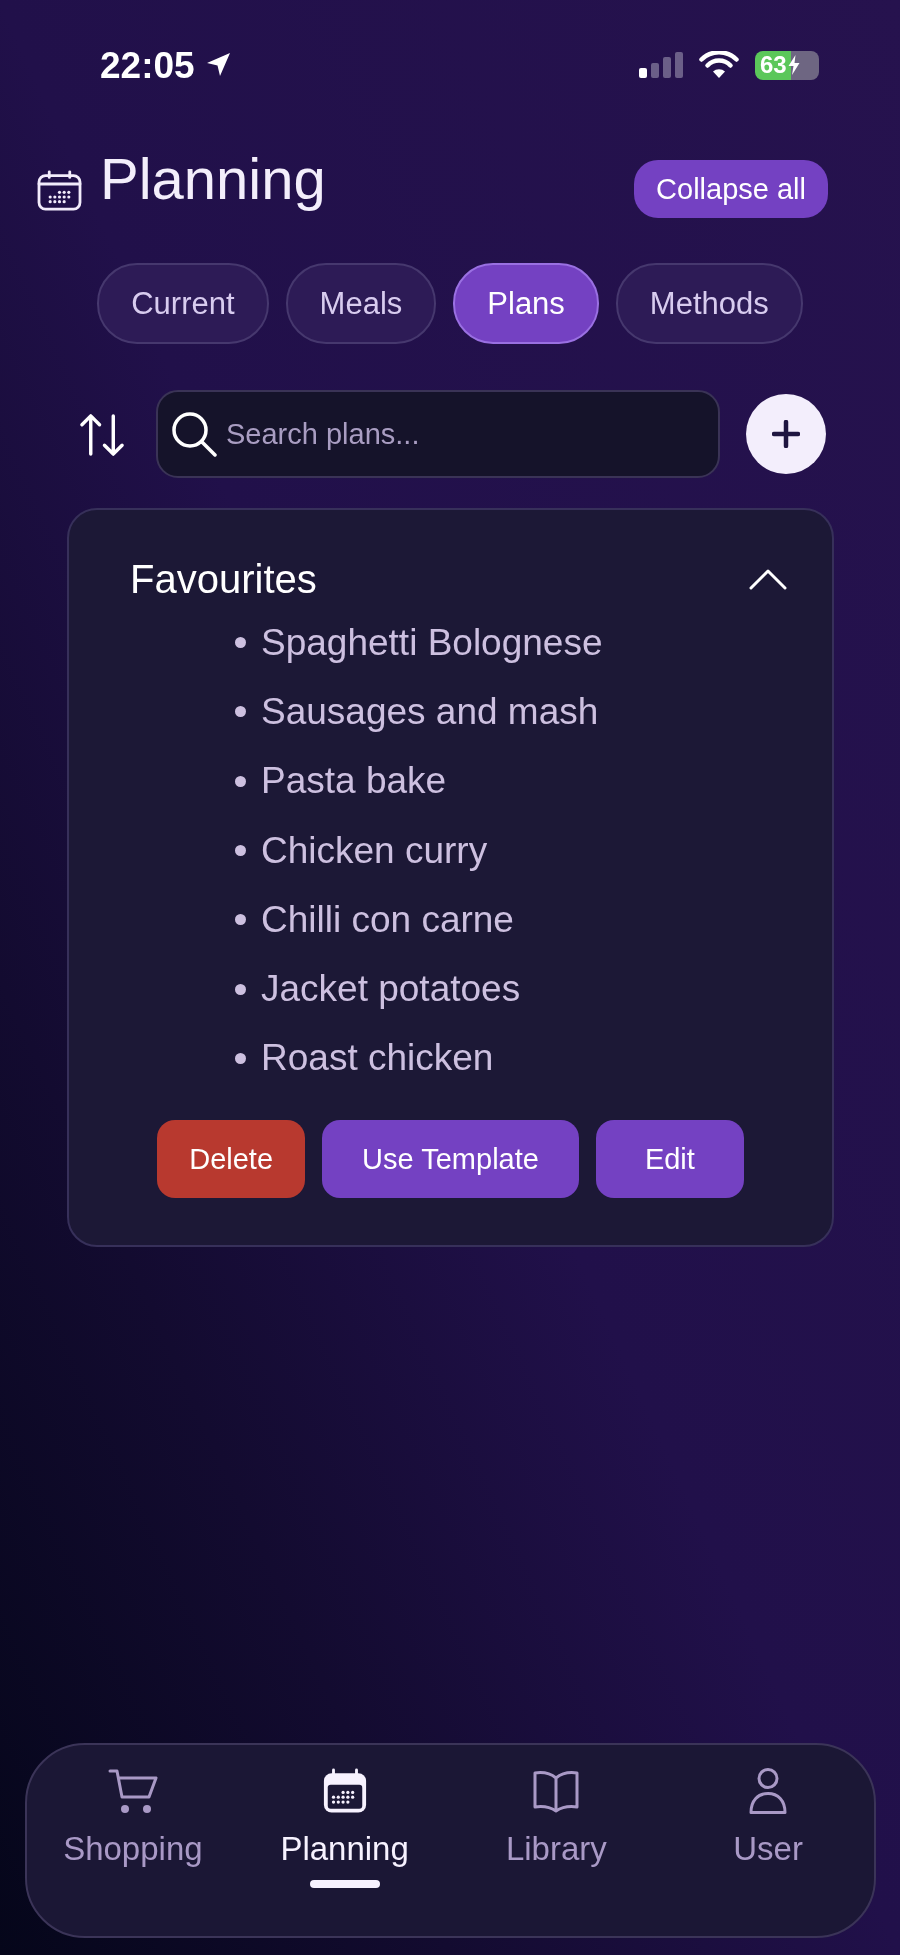 The width and height of the screenshot is (900, 1955). I want to click on nav-tab: Library, so click(556, 1818).